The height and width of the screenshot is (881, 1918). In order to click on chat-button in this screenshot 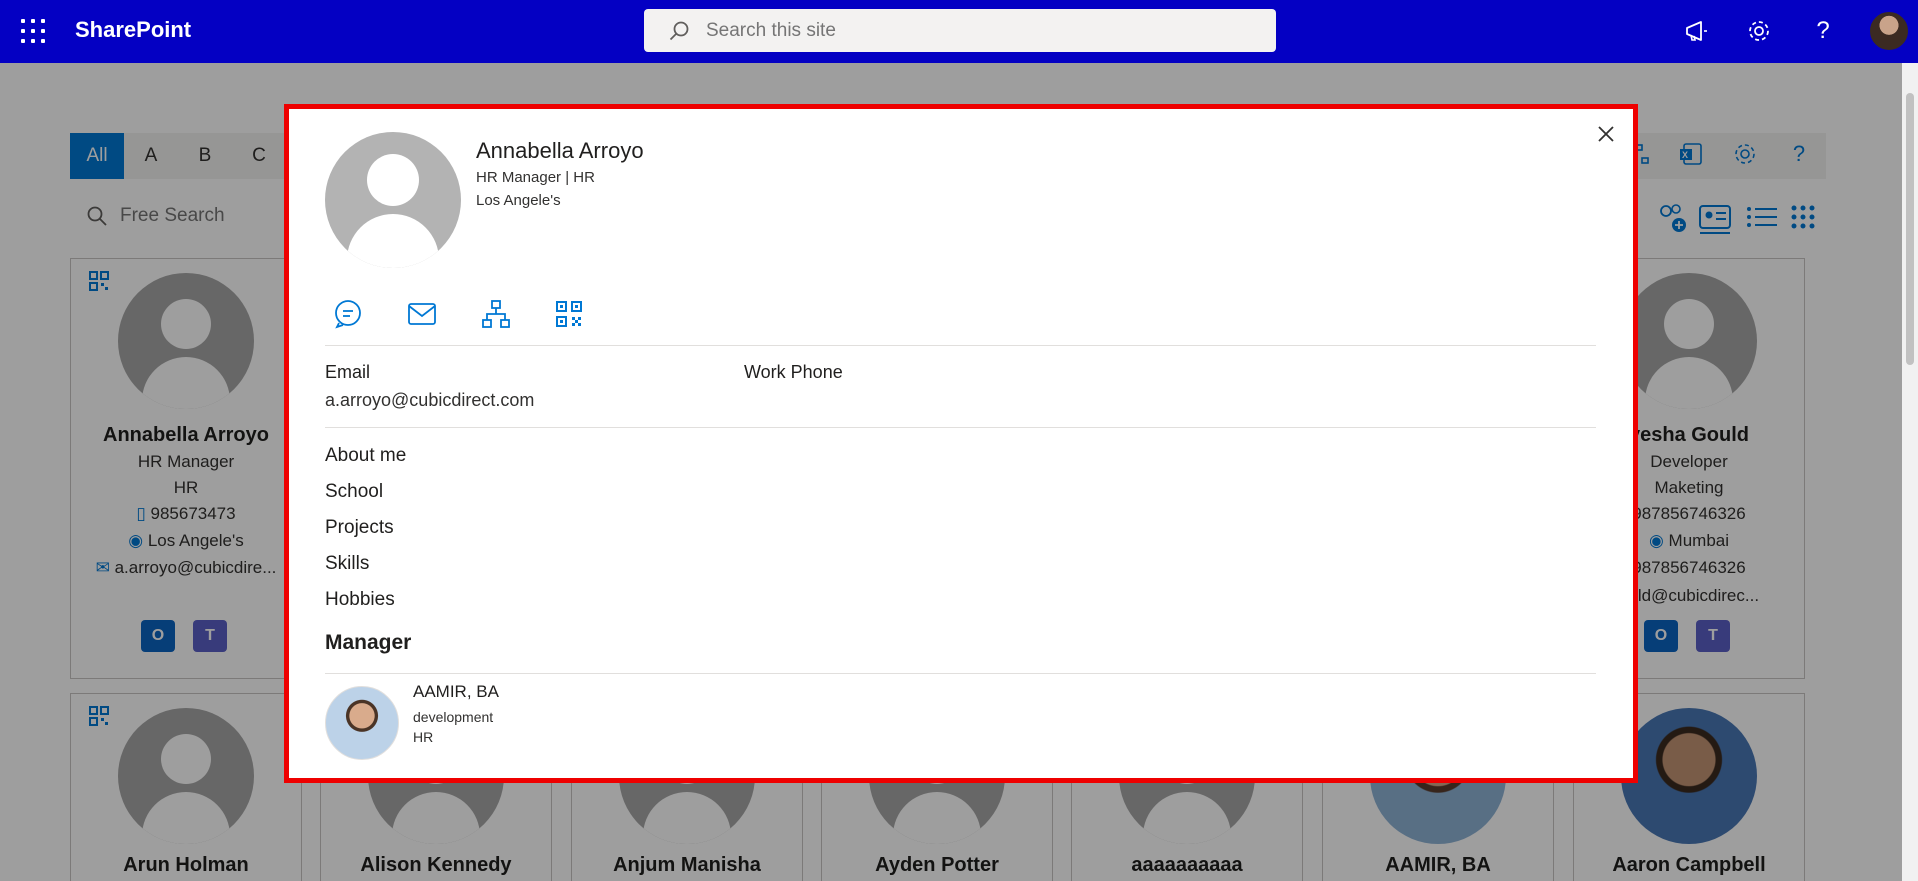, I will do `click(362, 314)`.